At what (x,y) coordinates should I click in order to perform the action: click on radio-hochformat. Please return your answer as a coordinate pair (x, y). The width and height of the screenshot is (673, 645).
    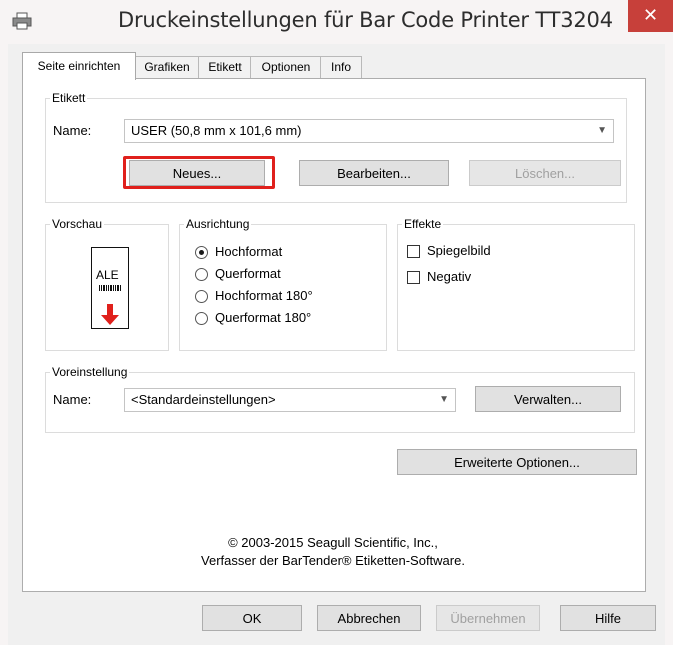
    Looking at the image, I should click on (201, 252).